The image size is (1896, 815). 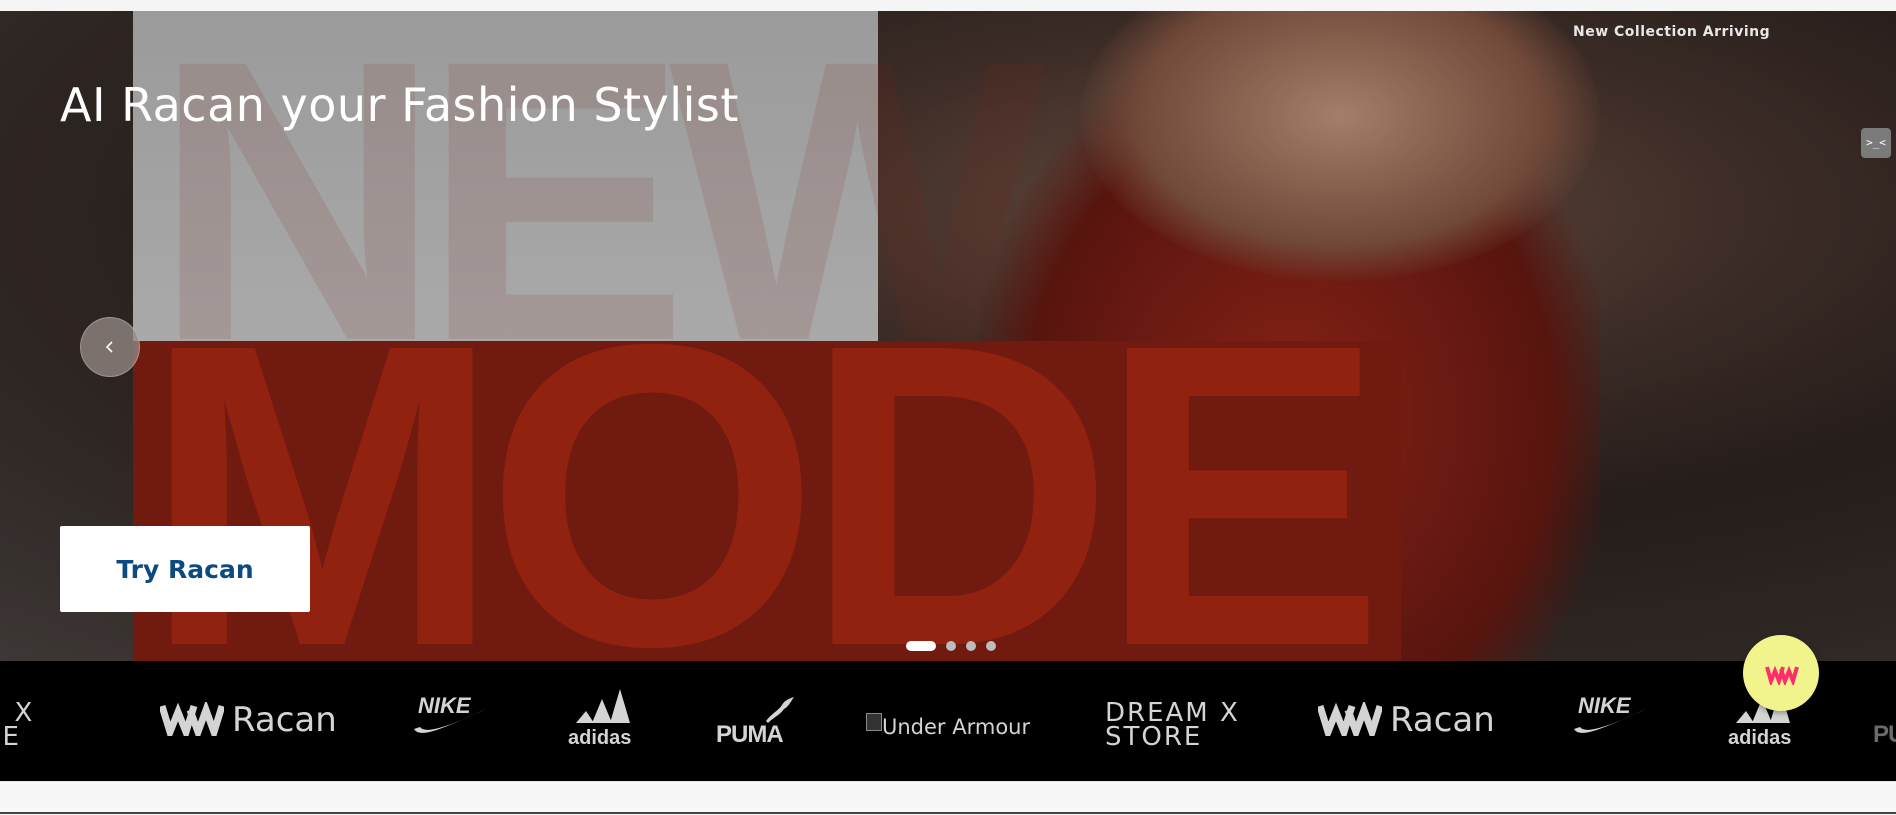 I want to click on brand-under-armour: Under Armour, so click(x=956, y=721).